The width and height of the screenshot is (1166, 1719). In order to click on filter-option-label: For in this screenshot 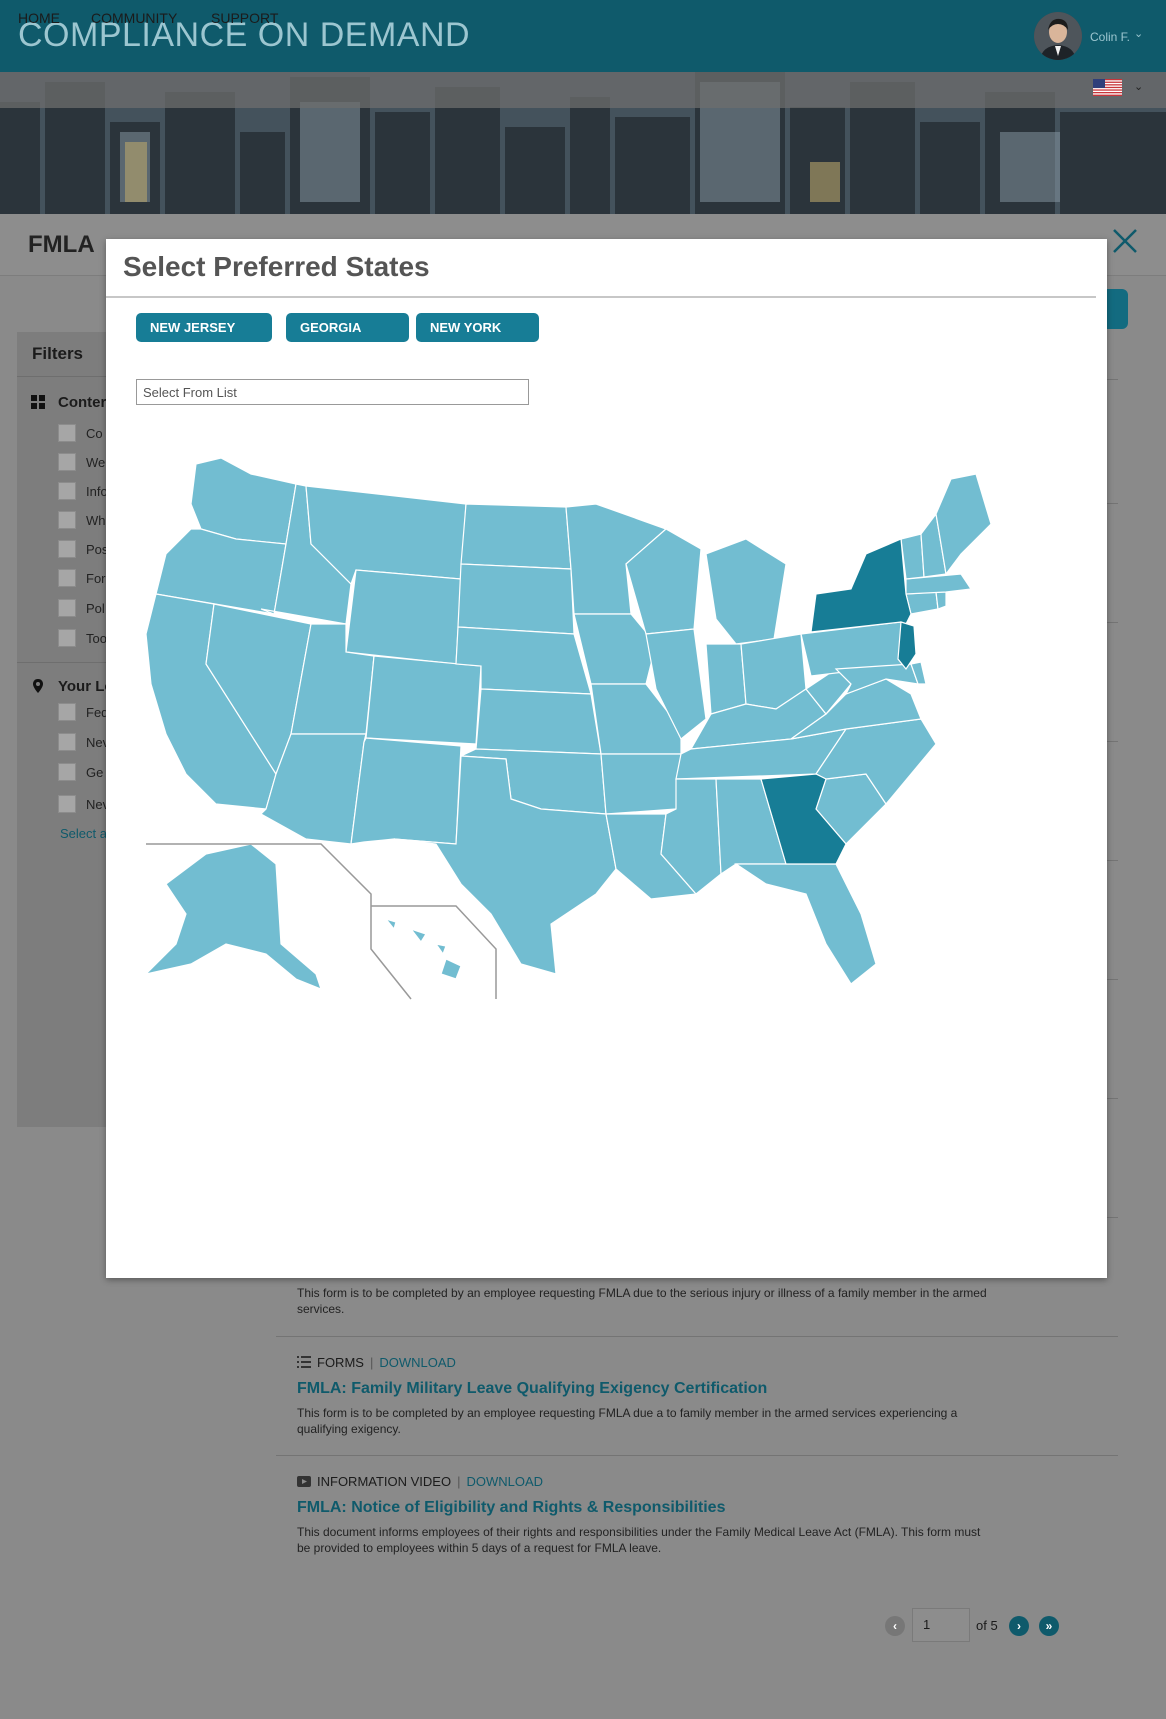, I will do `click(96, 578)`.